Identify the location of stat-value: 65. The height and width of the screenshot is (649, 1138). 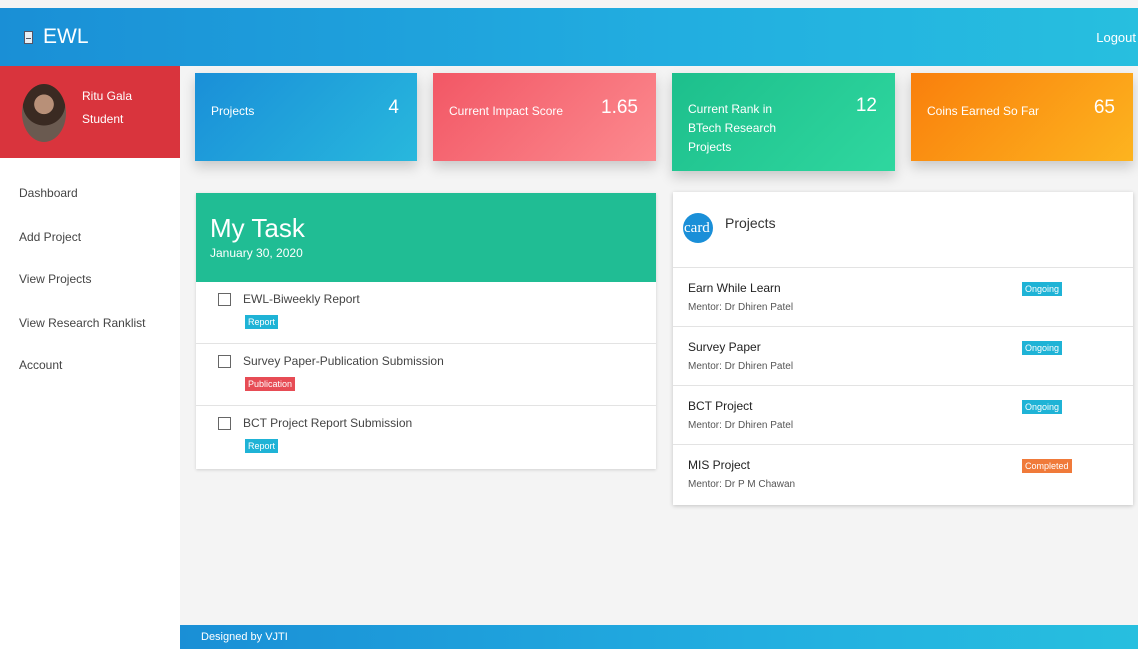
(1104, 107).